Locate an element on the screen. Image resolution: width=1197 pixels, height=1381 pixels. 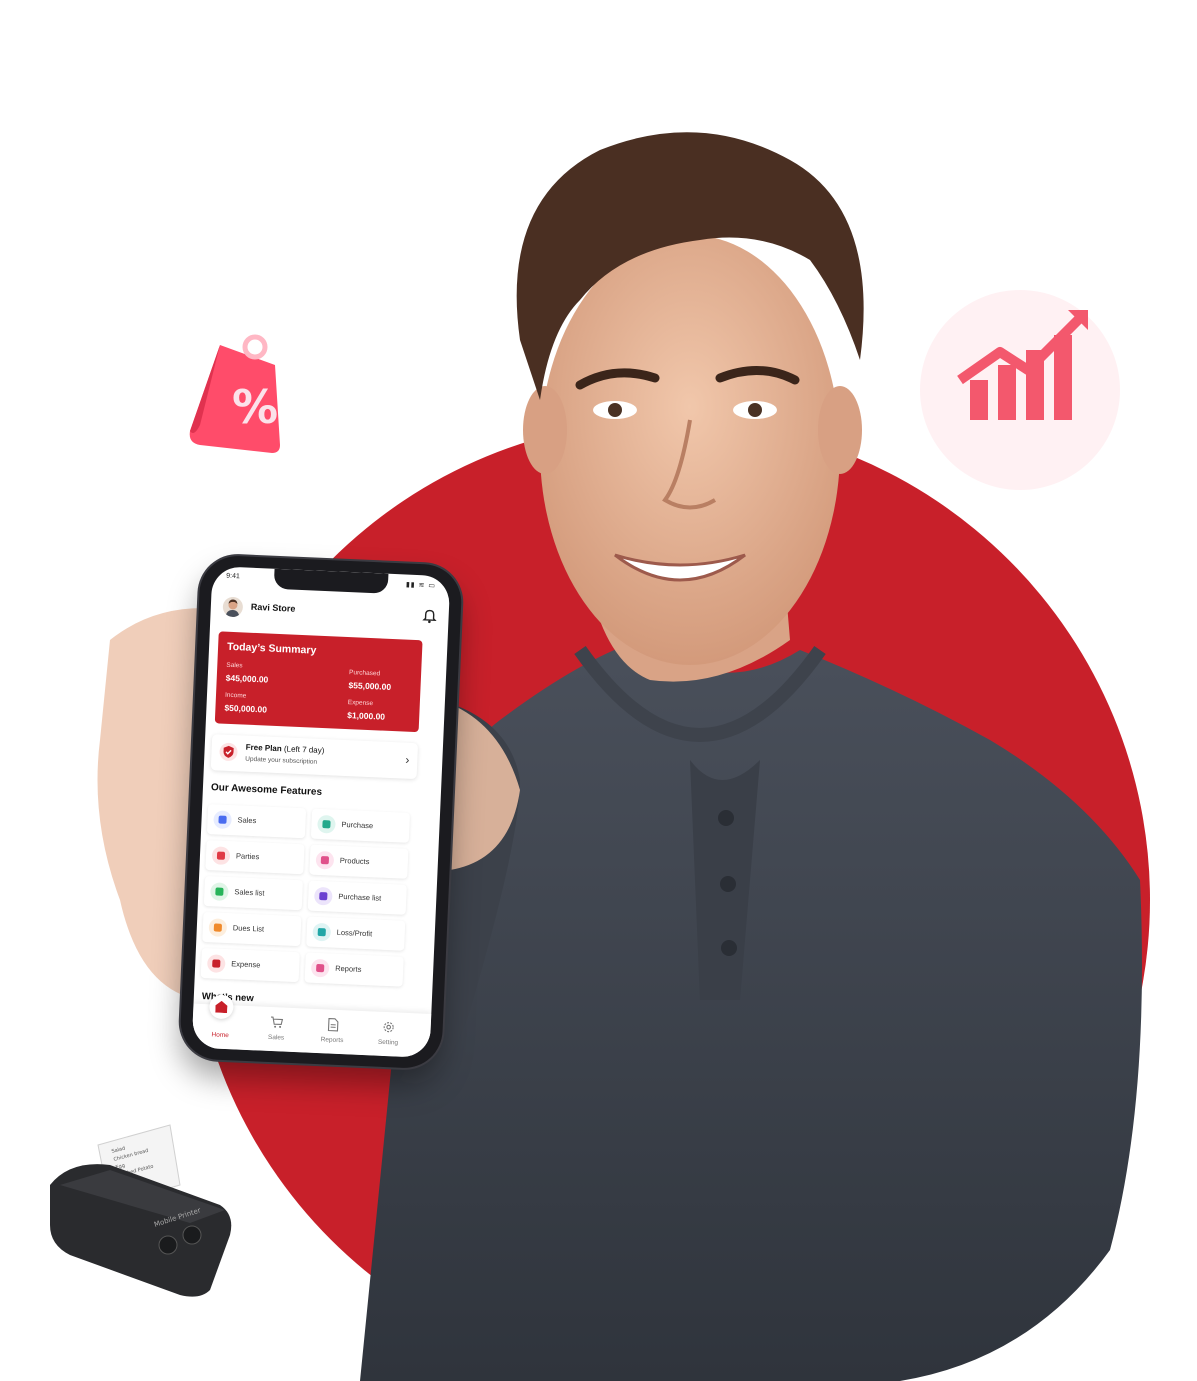
box-icon is located at coordinates (325, 860).